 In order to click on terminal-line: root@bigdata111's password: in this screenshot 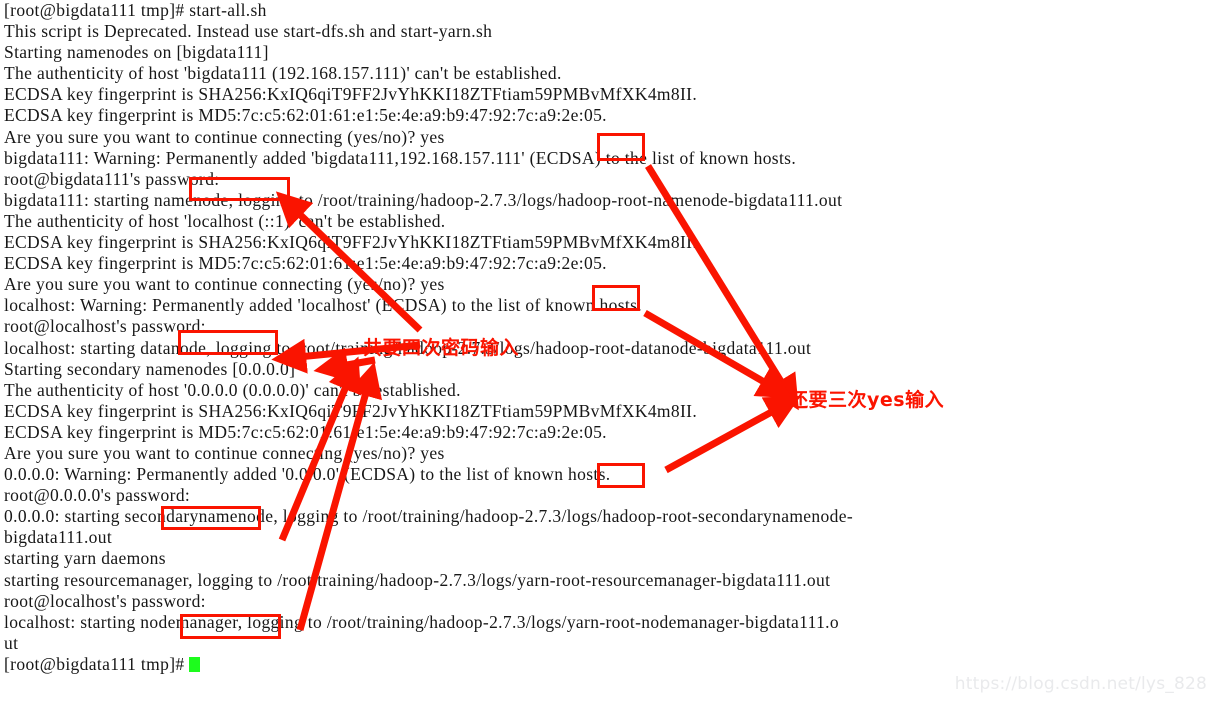, I will do `click(112, 178)`.